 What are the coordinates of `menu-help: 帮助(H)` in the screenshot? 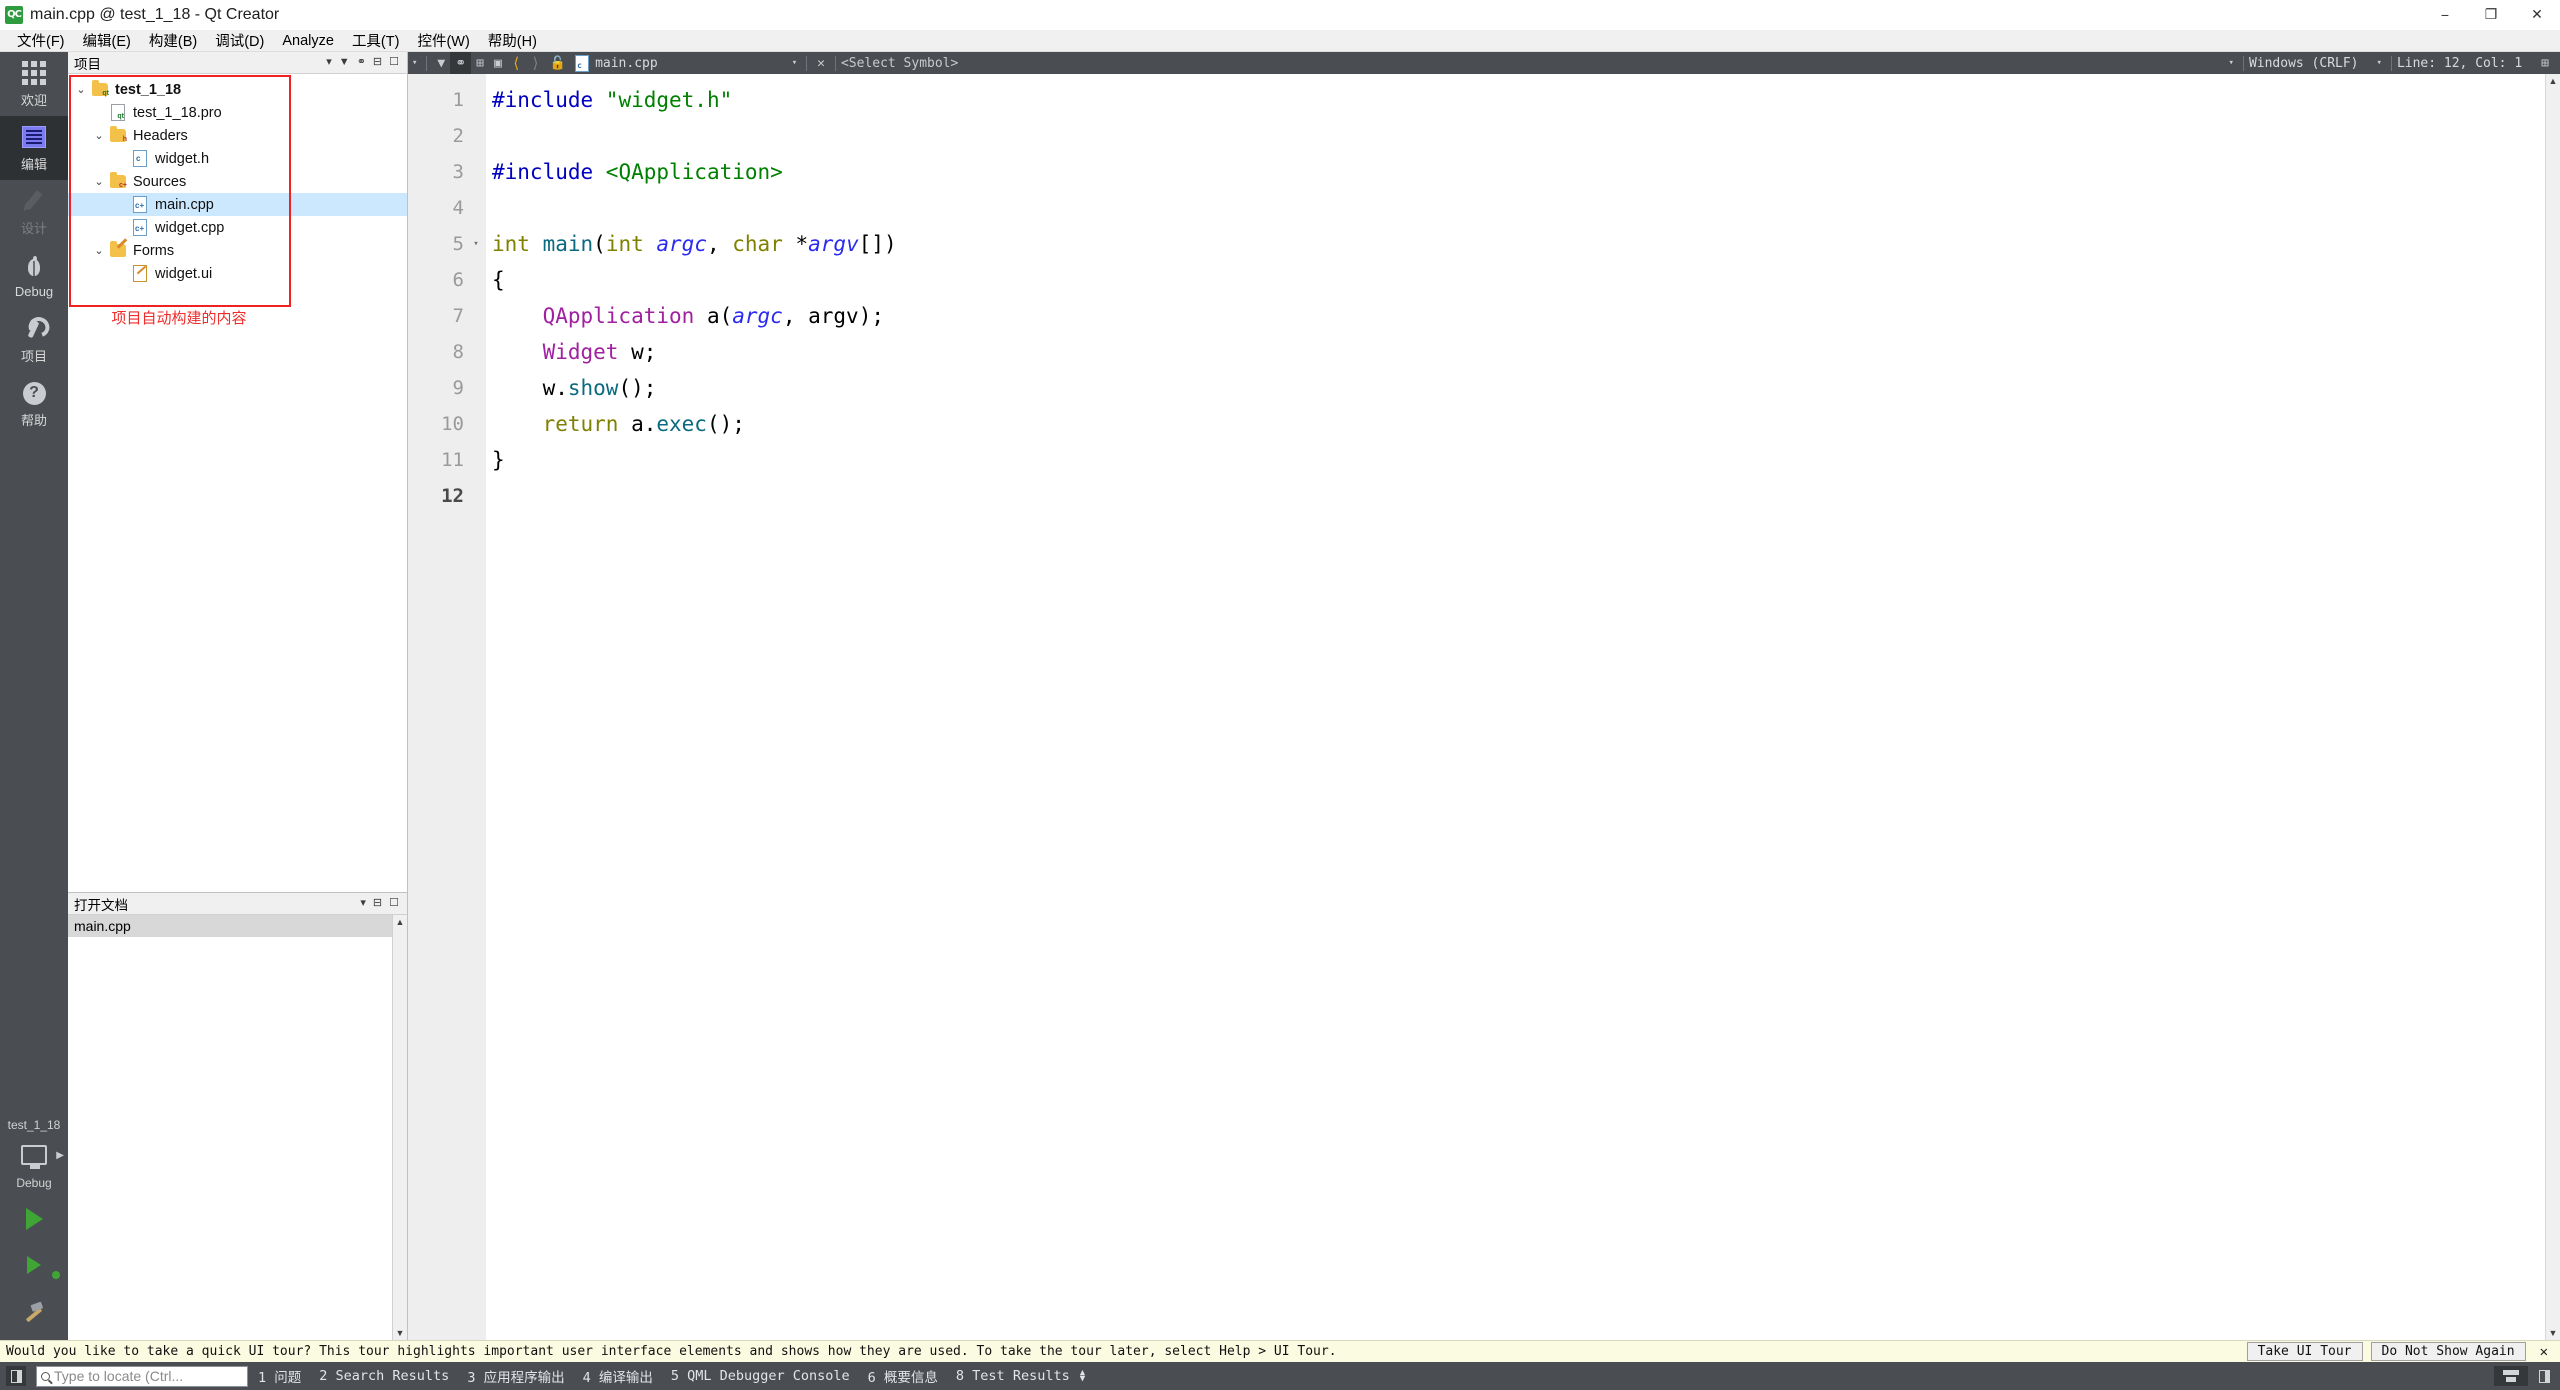 It's located at (512, 40).